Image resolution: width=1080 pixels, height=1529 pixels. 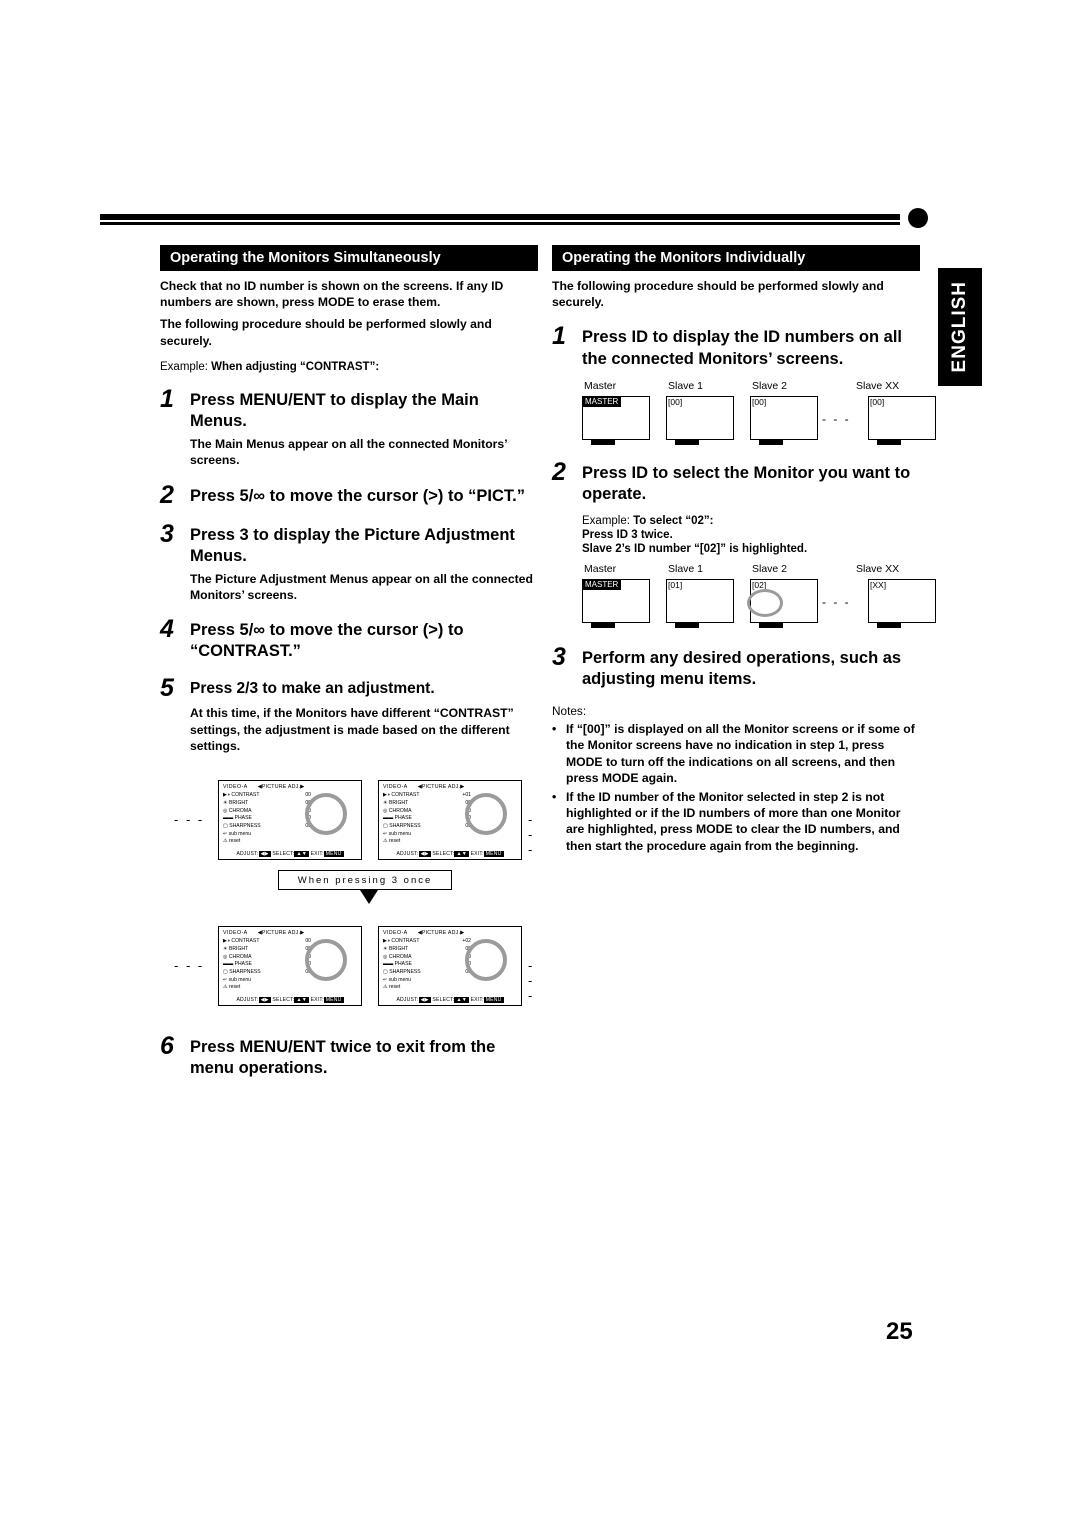 What do you see at coordinates (232, 841) in the screenshot?
I see `osd-1-row-6-label: ⚠ reset` at bounding box center [232, 841].